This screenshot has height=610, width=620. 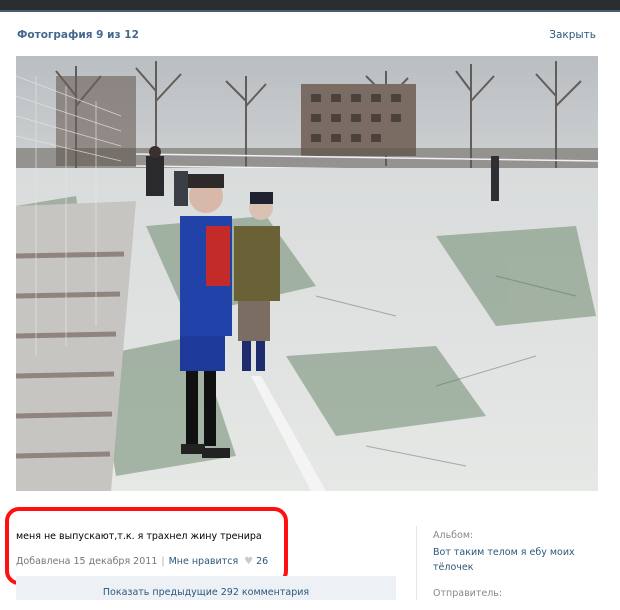 What do you see at coordinates (453, 535) in the screenshot?
I see `album-label: Альбом:` at bounding box center [453, 535].